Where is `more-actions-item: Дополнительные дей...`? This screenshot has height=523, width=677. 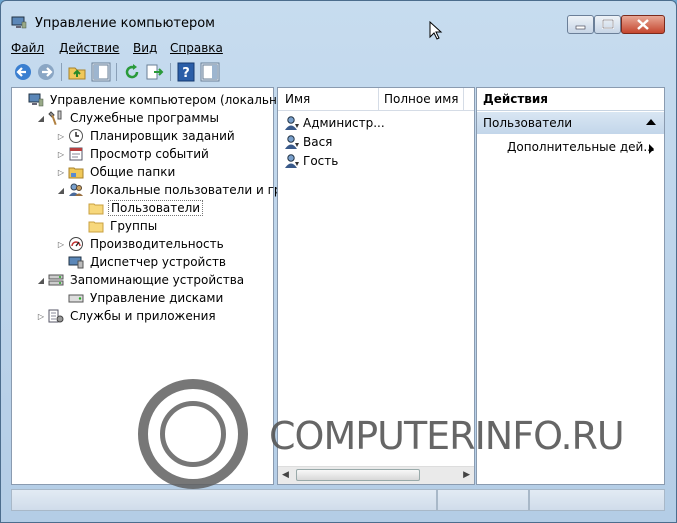 more-actions-item: Дополнительные дей... is located at coordinates (584, 149).